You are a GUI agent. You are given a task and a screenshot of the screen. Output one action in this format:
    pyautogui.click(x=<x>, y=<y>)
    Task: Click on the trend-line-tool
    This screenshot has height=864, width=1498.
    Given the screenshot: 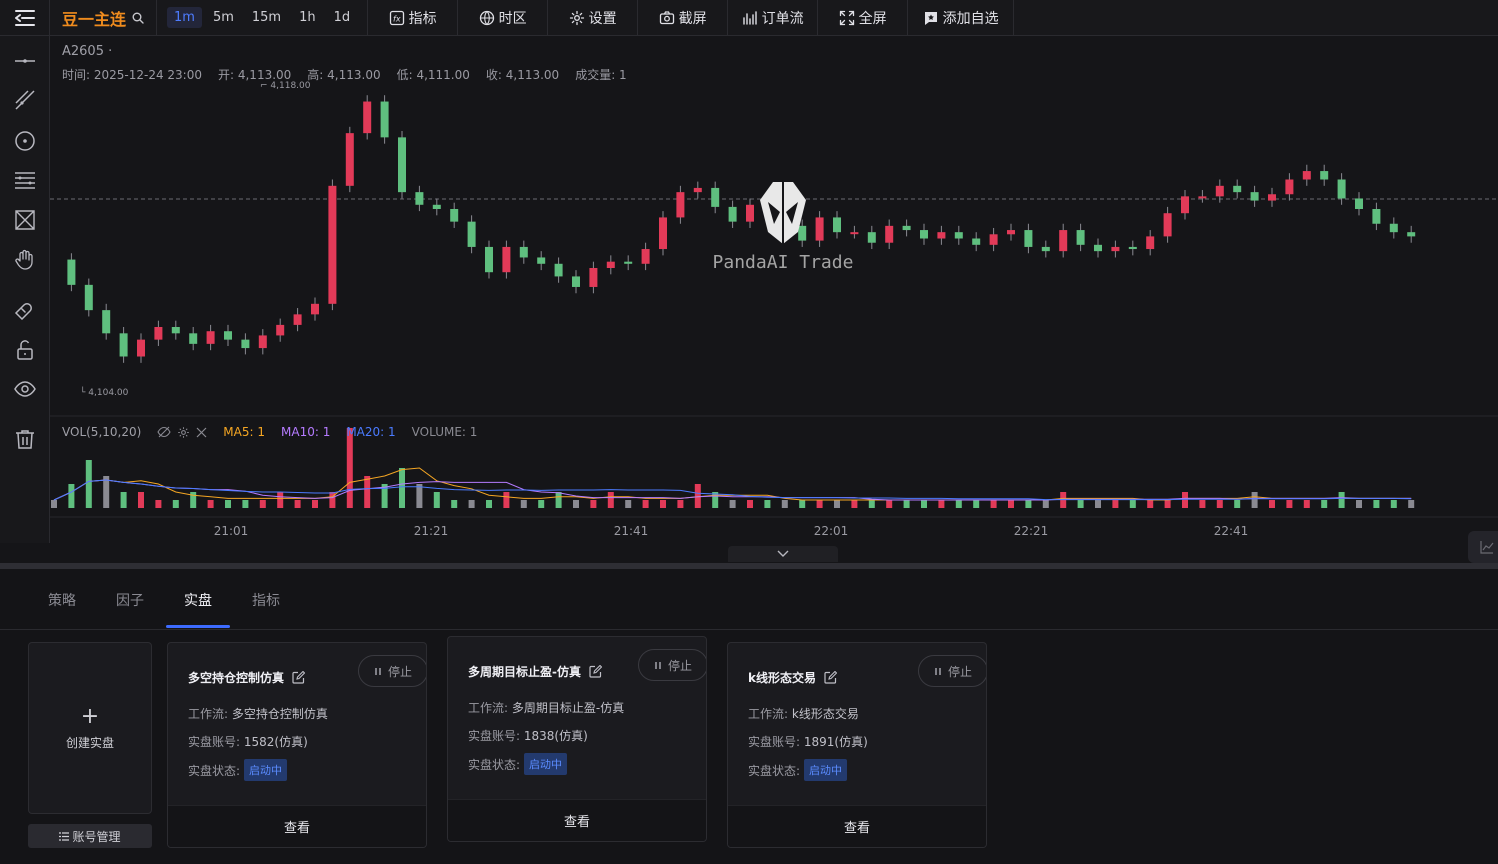 What is the action you would take?
    pyautogui.click(x=25, y=100)
    